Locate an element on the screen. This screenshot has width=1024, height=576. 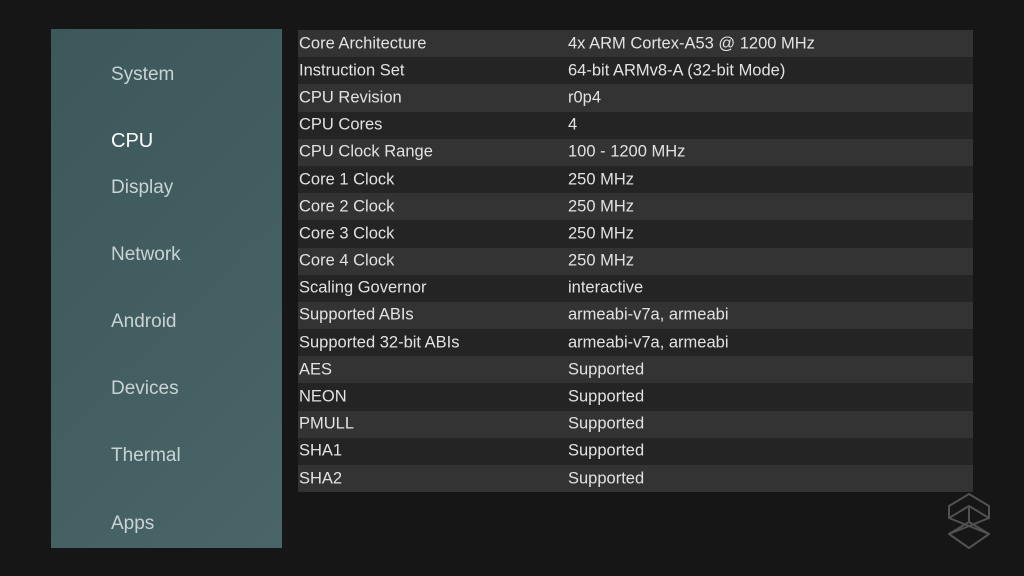
info-row-neon: NEON Supported is located at coordinates (635, 397).